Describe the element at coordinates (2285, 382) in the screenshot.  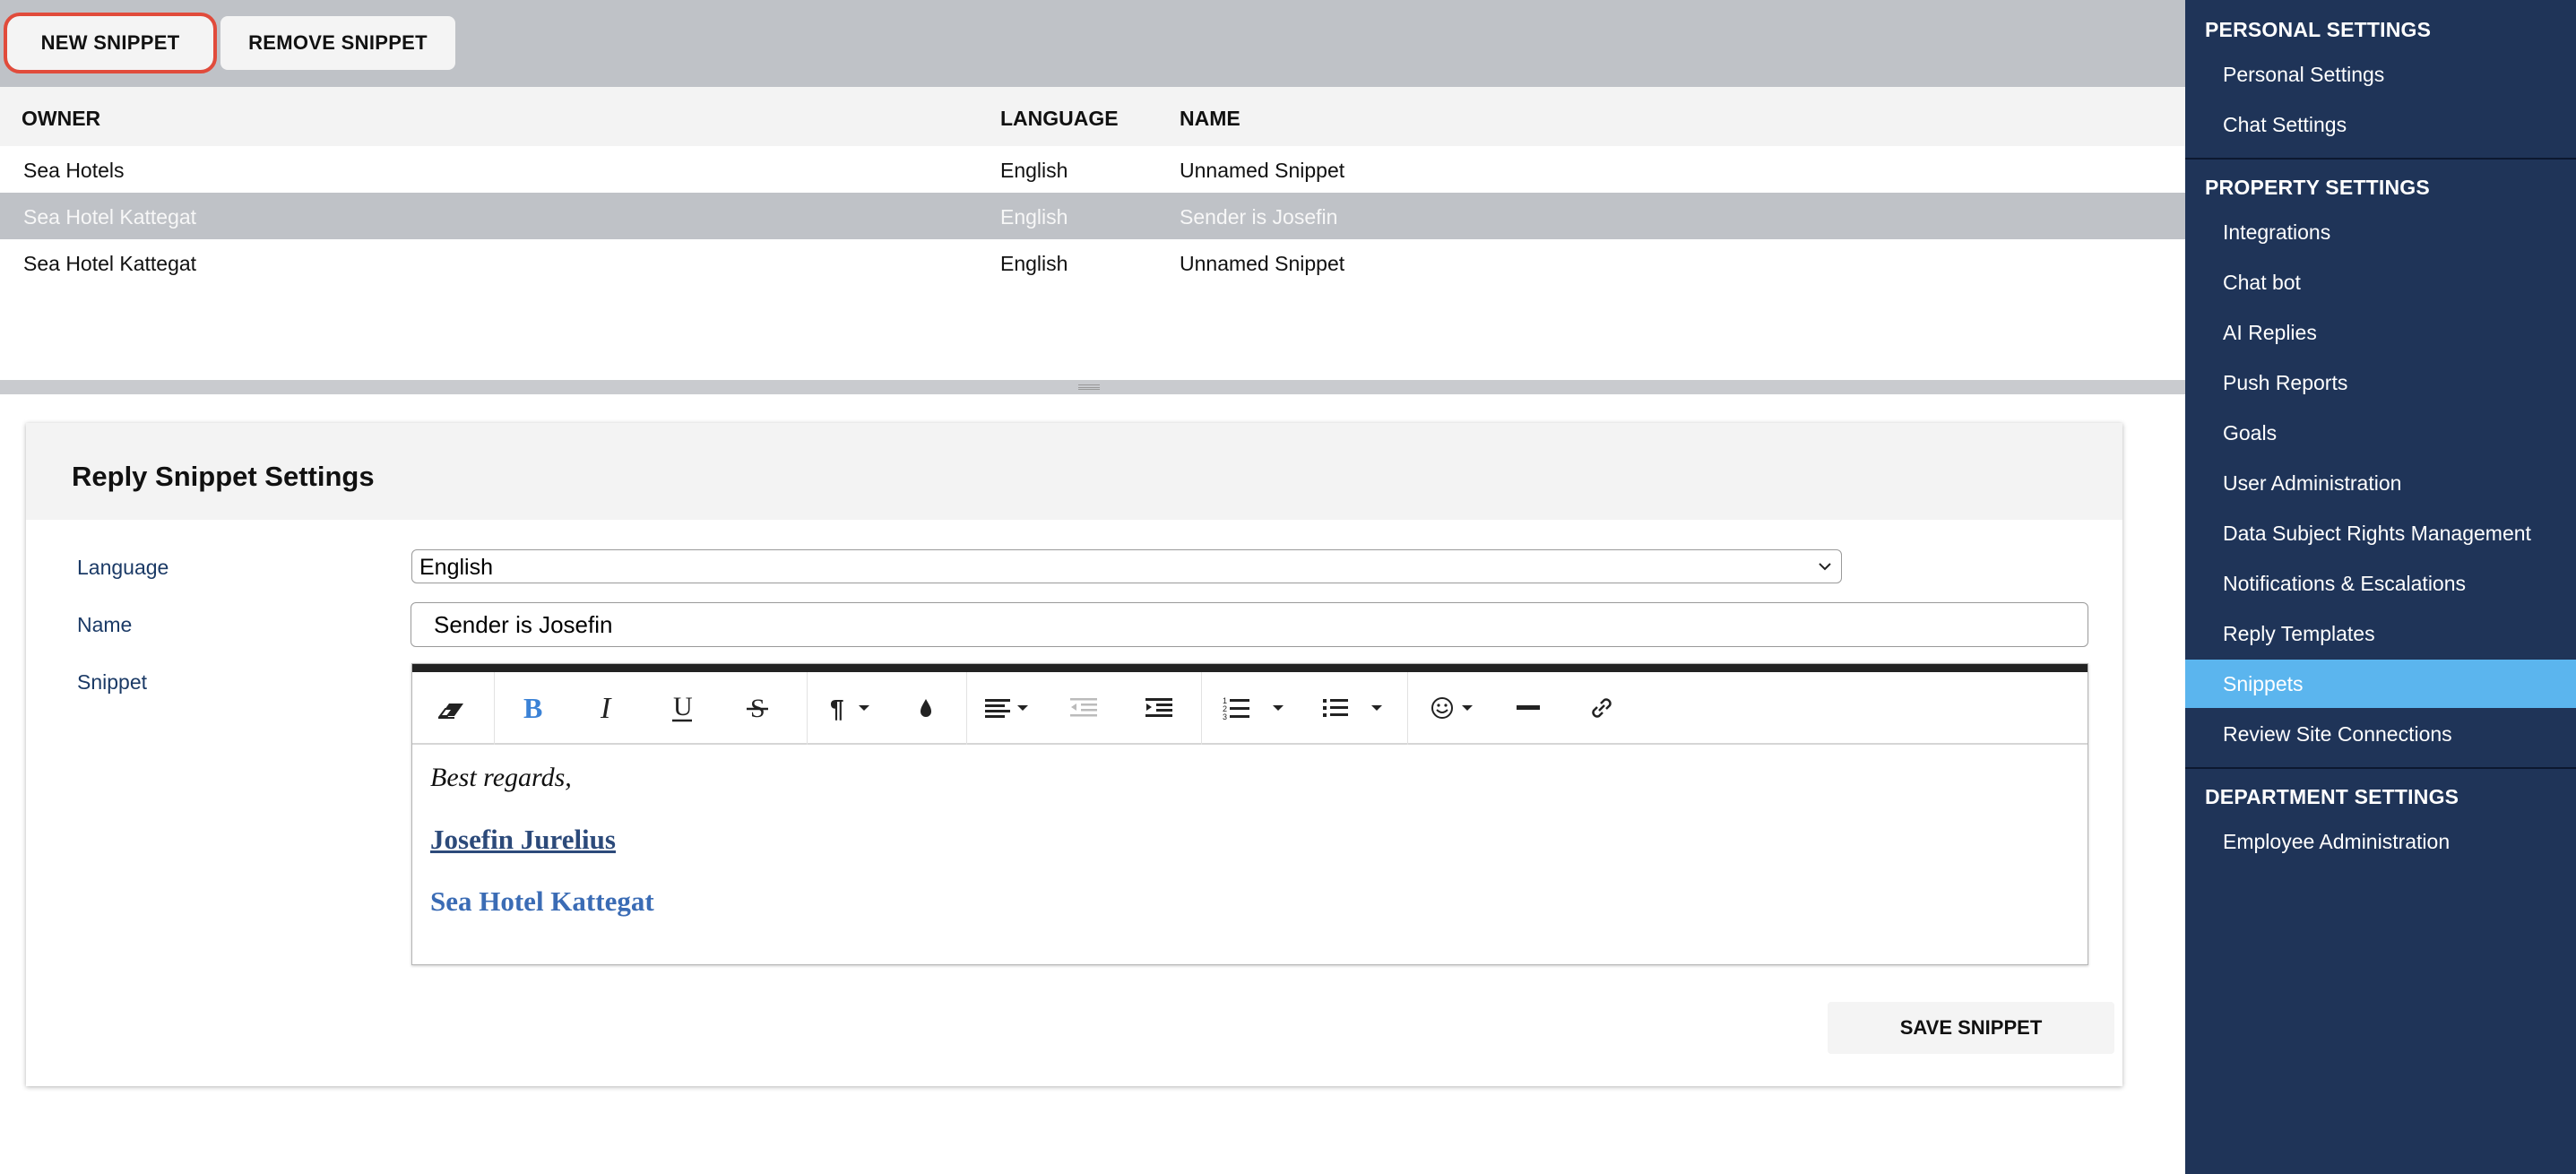
I see `sidebar-item-label: Push Reports` at that location.